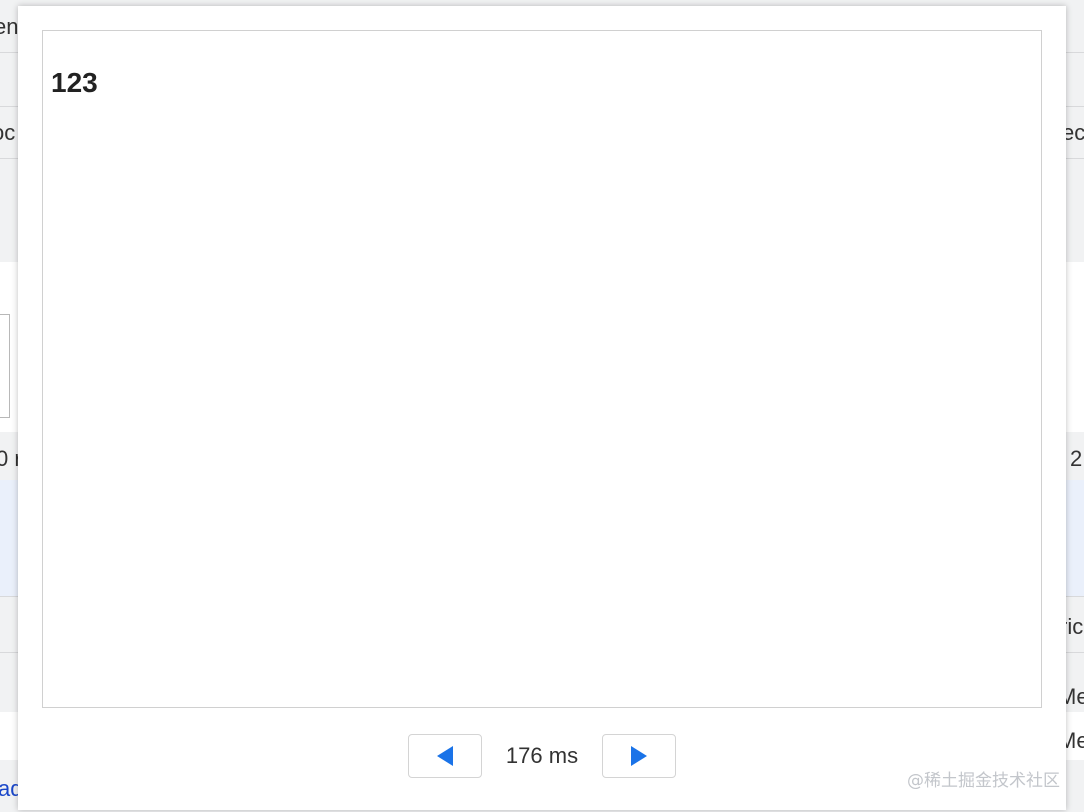 Image resolution: width=1084 pixels, height=812 pixels. Describe the element at coordinates (9, 26) in the screenshot. I see `bg-fragment: en` at that location.